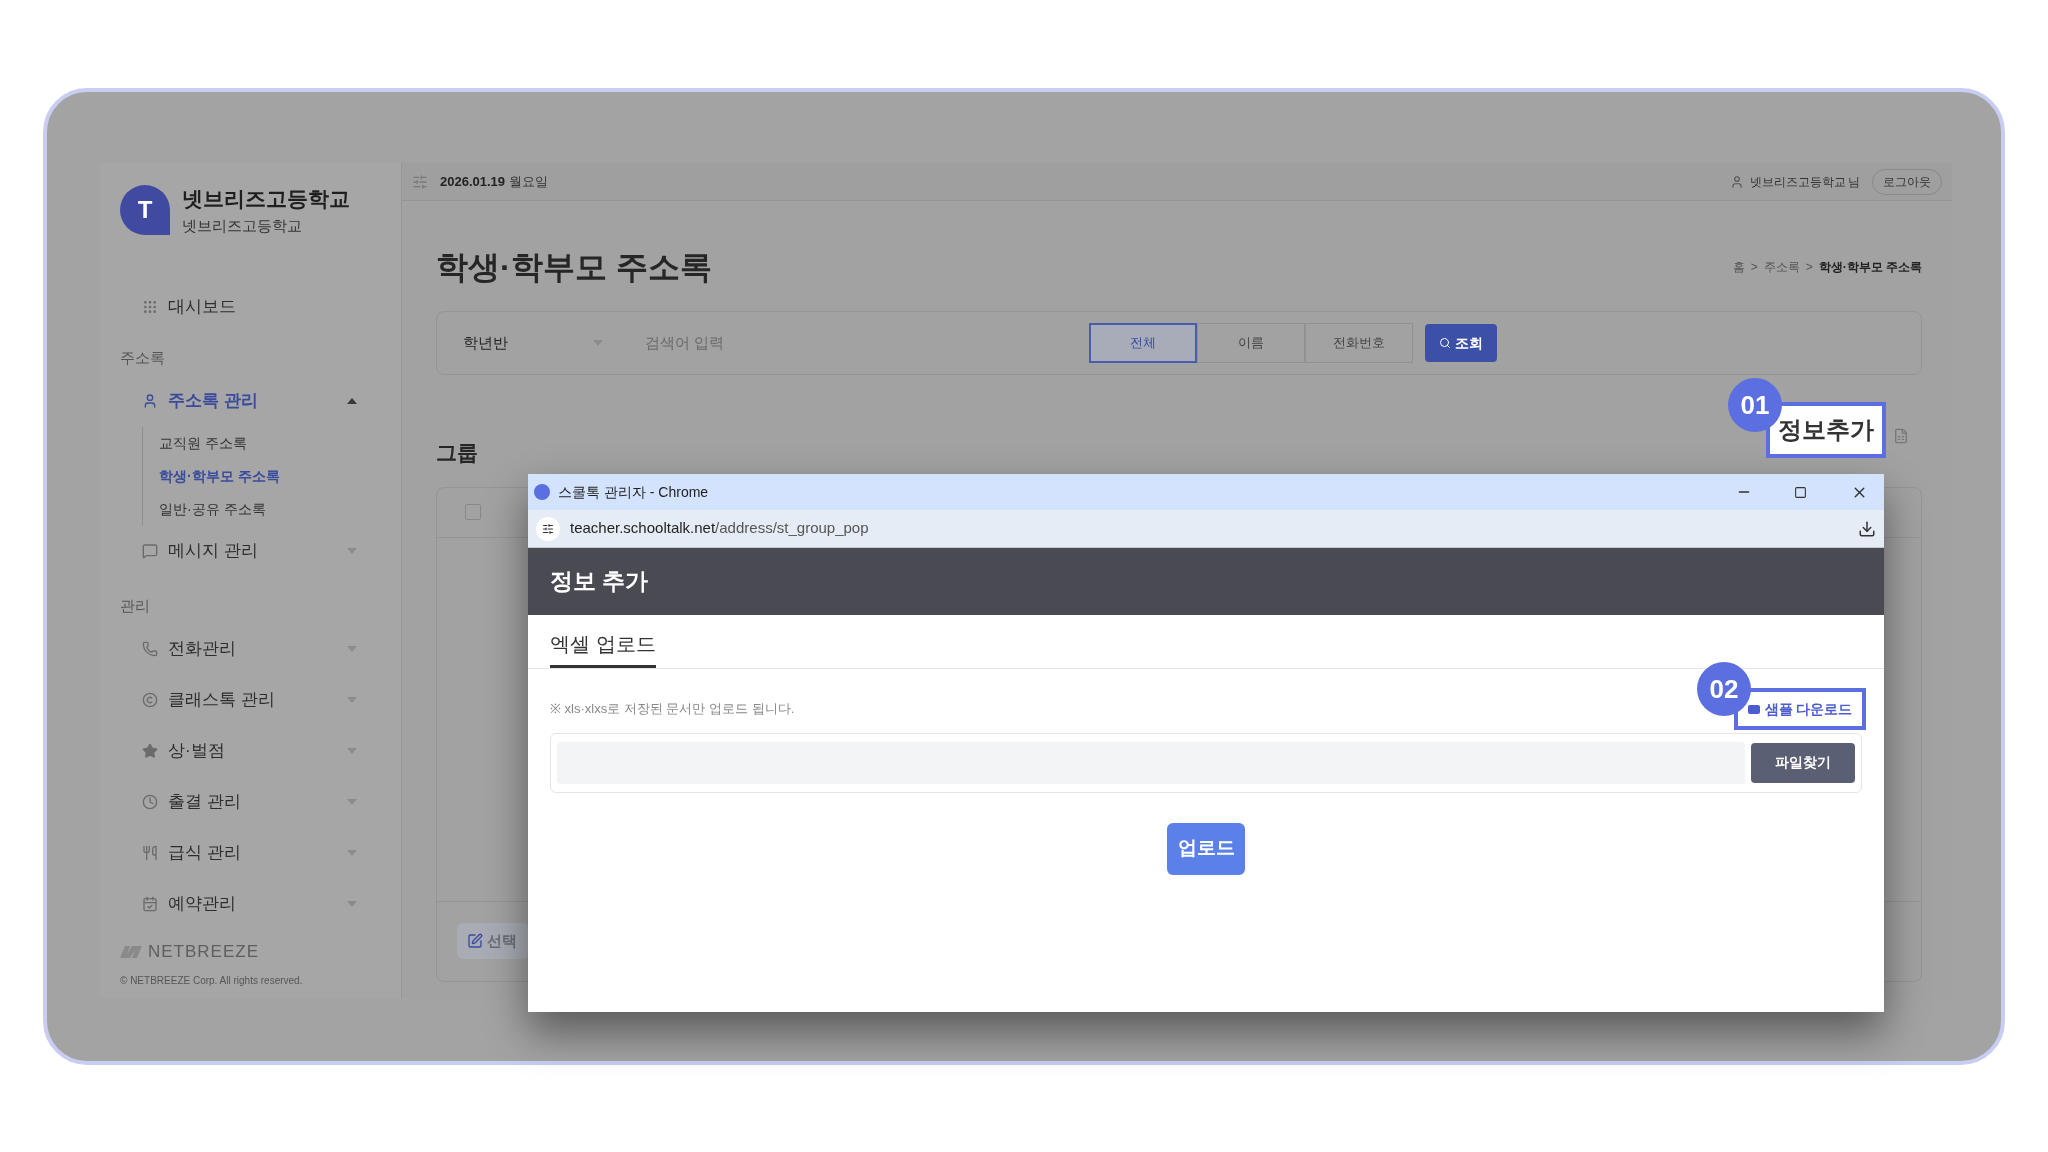 This screenshot has height=1152, width=2048. Describe the element at coordinates (1206, 581) in the screenshot. I see `popup-header: 정보 추가` at that location.